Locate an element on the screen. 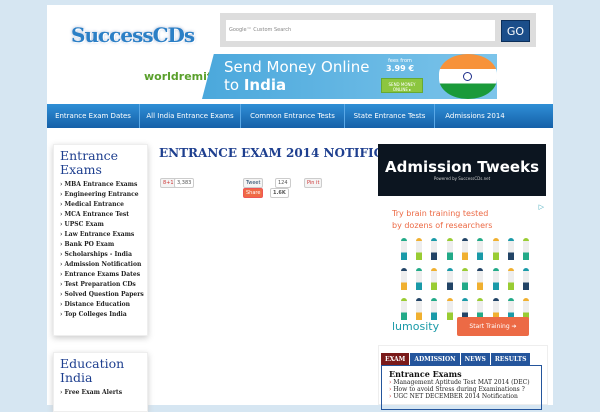 This screenshot has height=412, width=600. admission-powered: Powered by SuccessCDs.net is located at coordinates (462, 178).